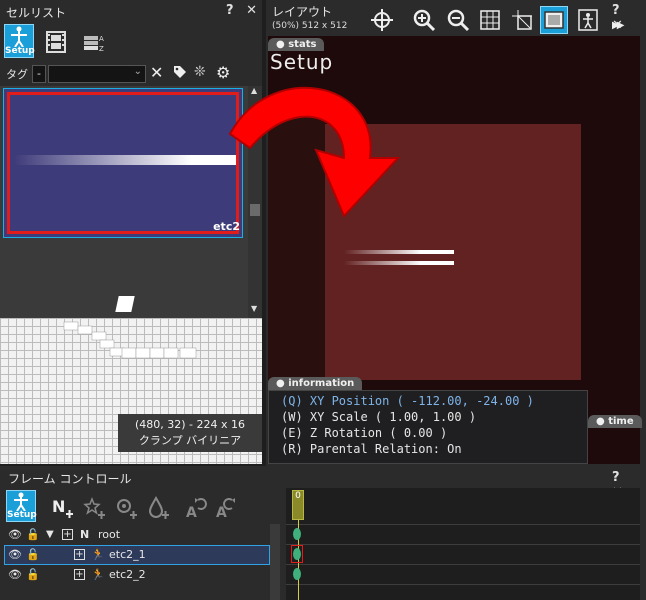 This screenshot has width=646, height=600. I want to click on pivot-icon, so click(522, 20).